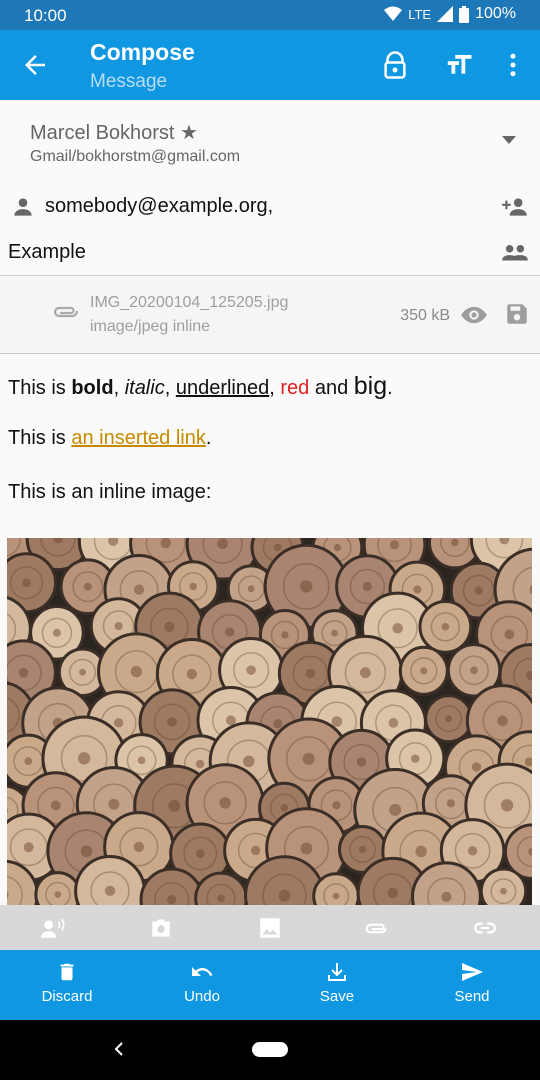 Image resolution: width=540 pixels, height=1080 pixels. What do you see at coordinates (474, 315) in the screenshot?
I see `eye-icon` at bounding box center [474, 315].